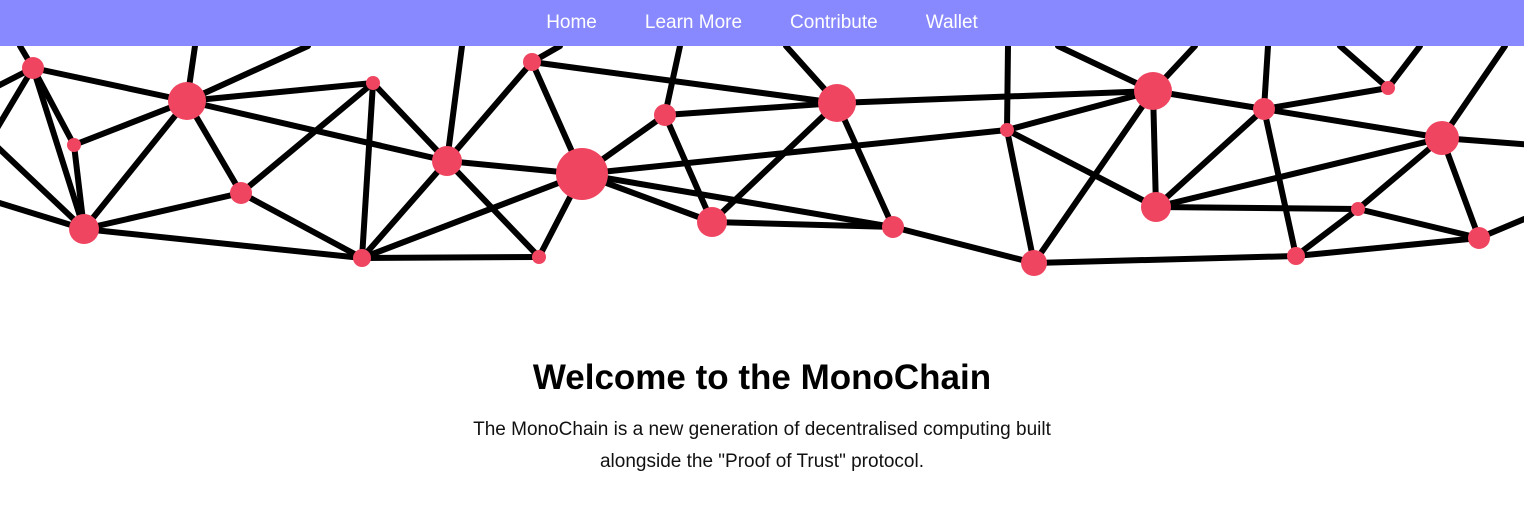  Describe the element at coordinates (762, 23) in the screenshot. I see `top-navigation-bar: Home Learn More Contribute Wallet` at that location.